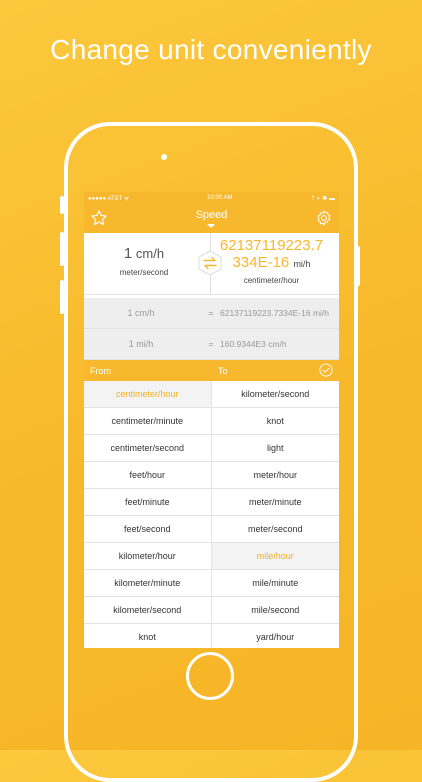 The height and width of the screenshot is (782, 422). What do you see at coordinates (147, 610) in the screenshot?
I see `from-unit-list-item: kilometer/second` at bounding box center [147, 610].